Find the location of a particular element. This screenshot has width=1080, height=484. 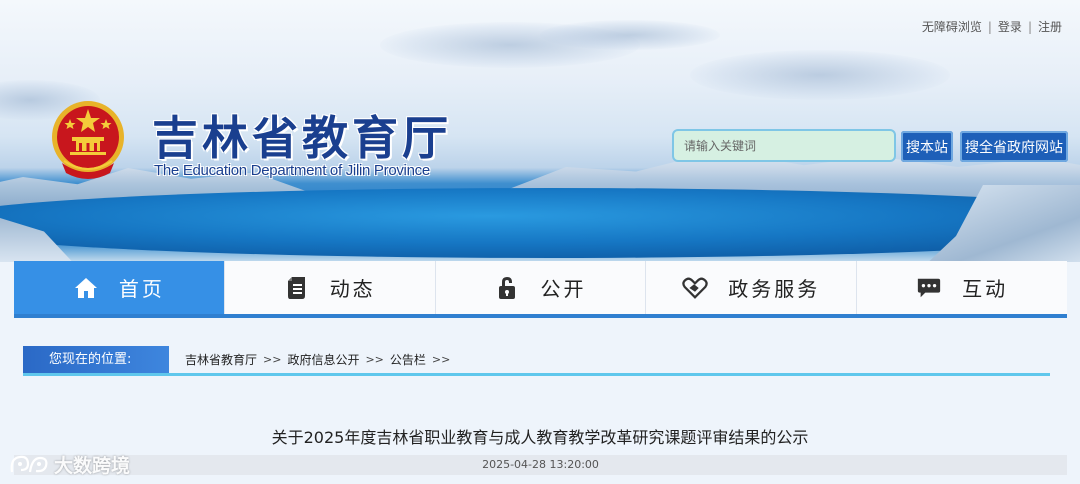

breadcrumb: 您现在的位置: 吉林省教育厅 >> 政府信息公开 >> 公告栏 >> is located at coordinates (536, 361).